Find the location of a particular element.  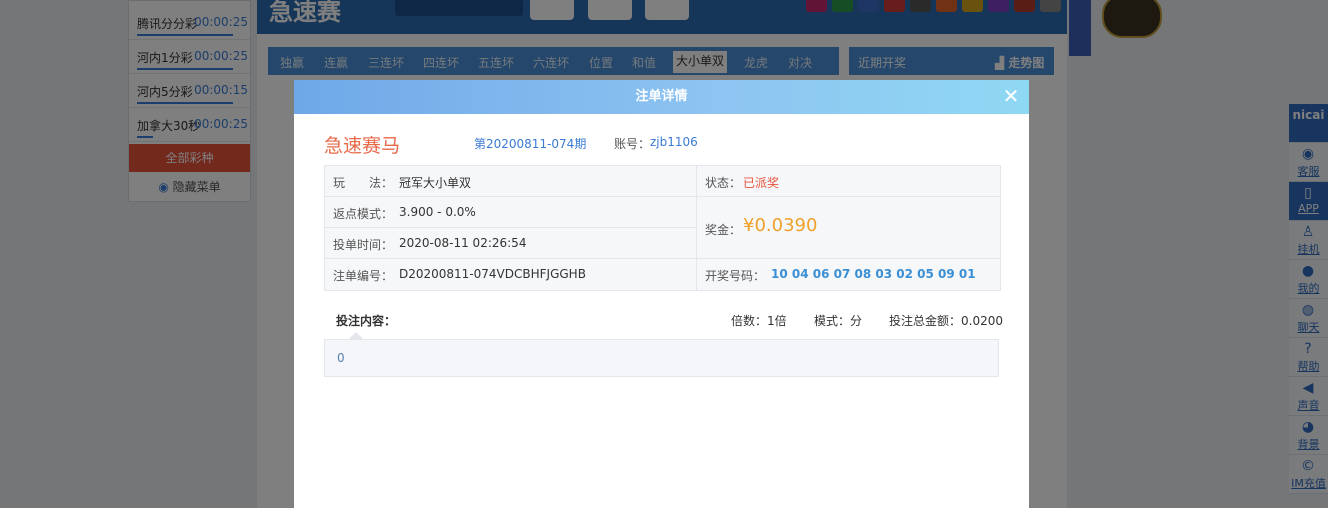

status-cell: 状态： 已派奖 is located at coordinates (848, 181).